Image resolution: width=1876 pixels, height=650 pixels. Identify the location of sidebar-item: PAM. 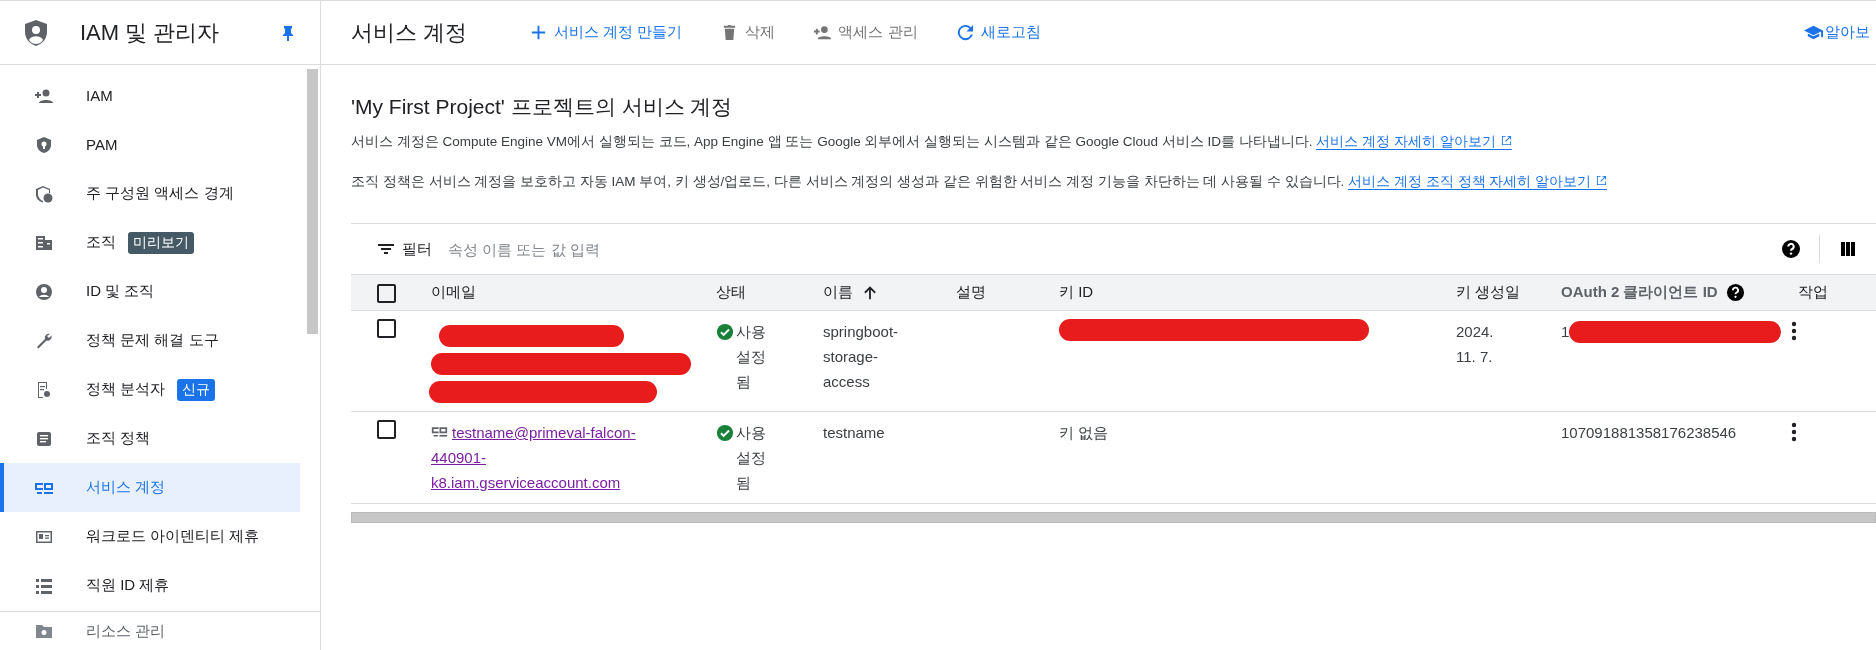
(150, 144).